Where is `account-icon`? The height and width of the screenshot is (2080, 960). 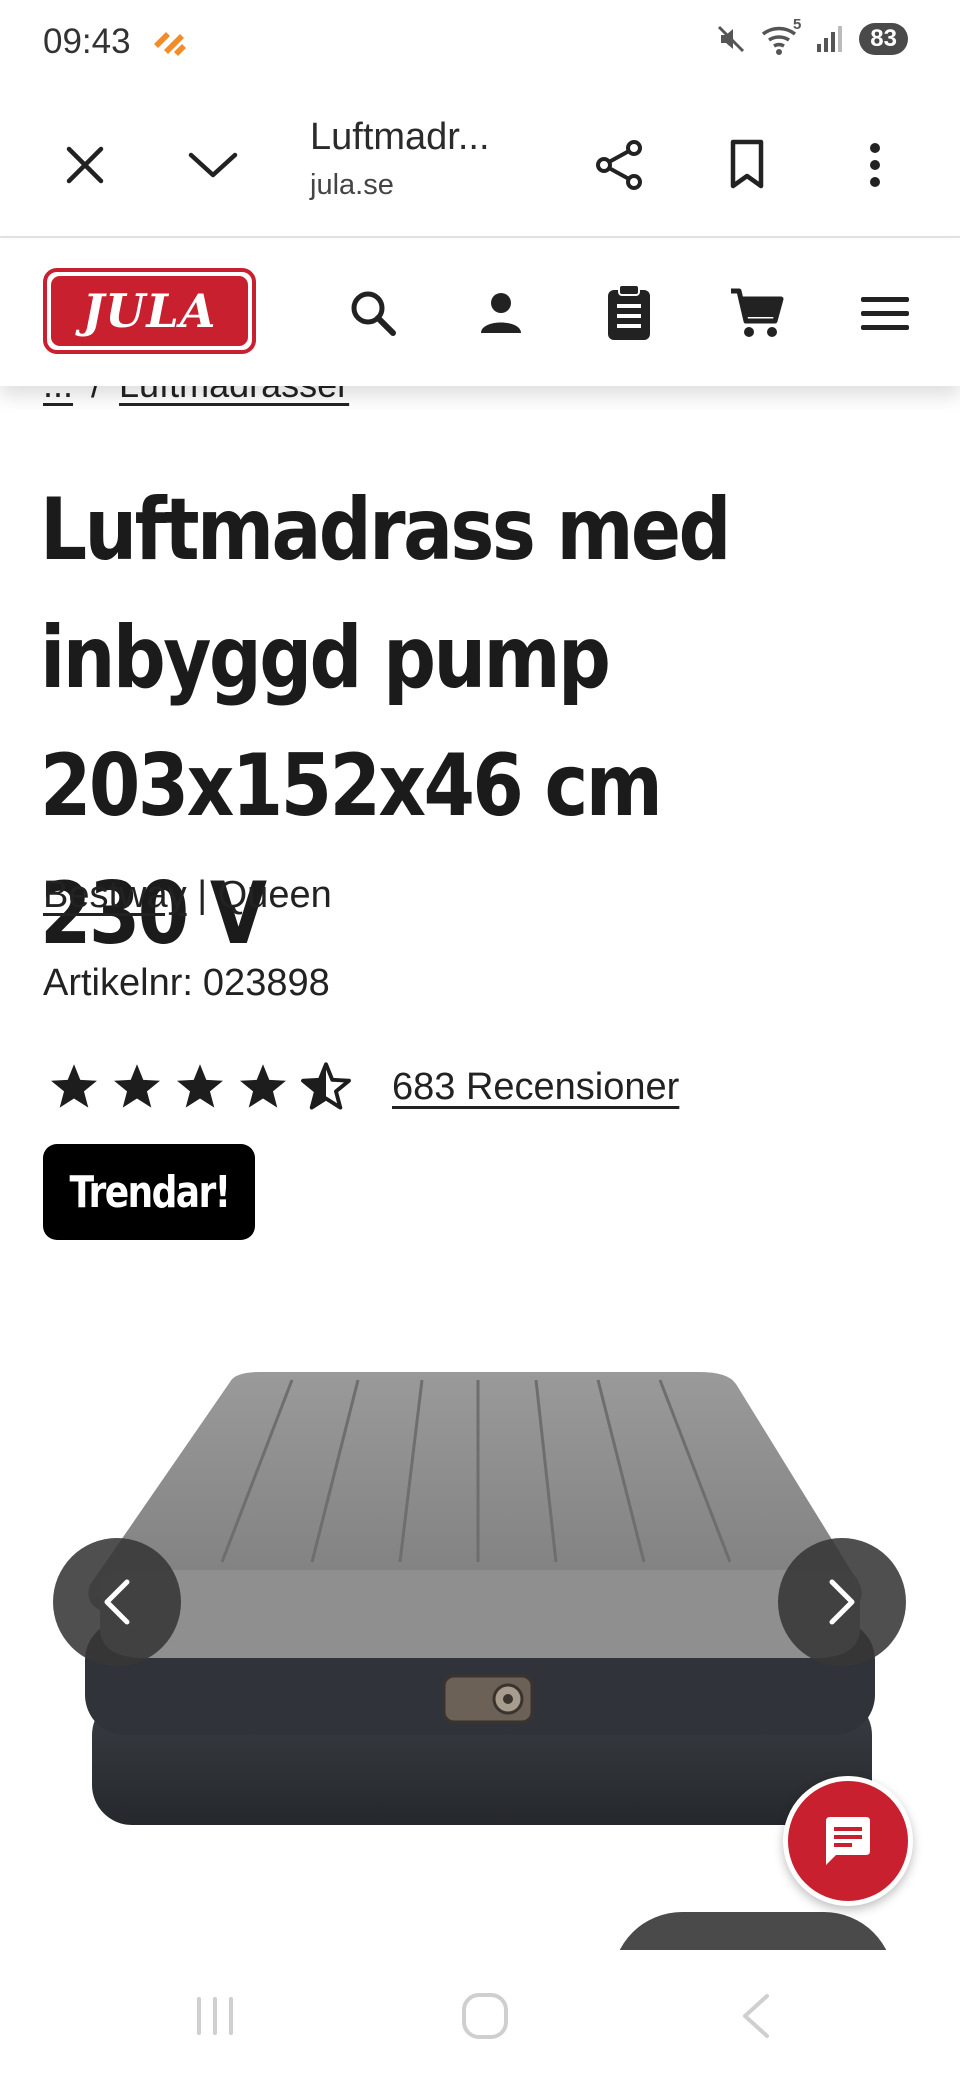 account-icon is located at coordinates (501, 313).